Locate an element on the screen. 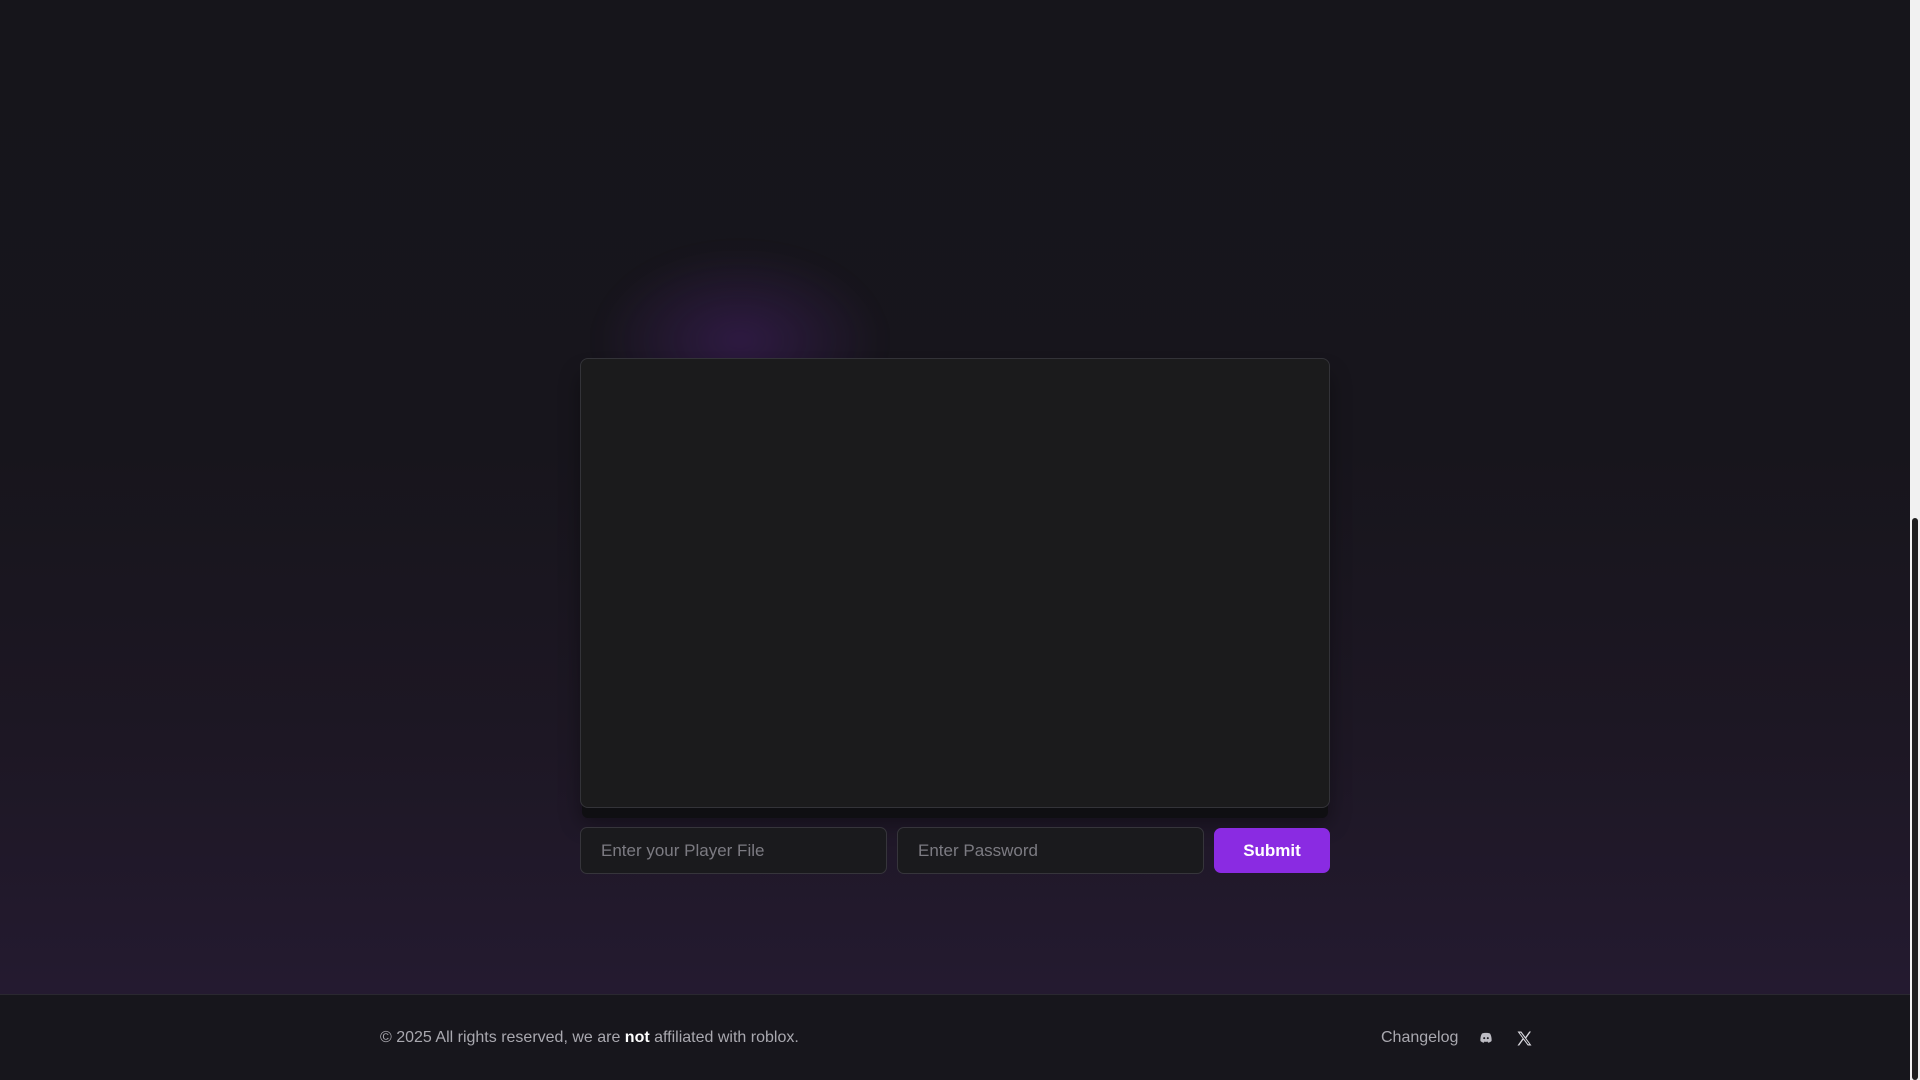  submit-button: Submit is located at coordinates (1272, 850).